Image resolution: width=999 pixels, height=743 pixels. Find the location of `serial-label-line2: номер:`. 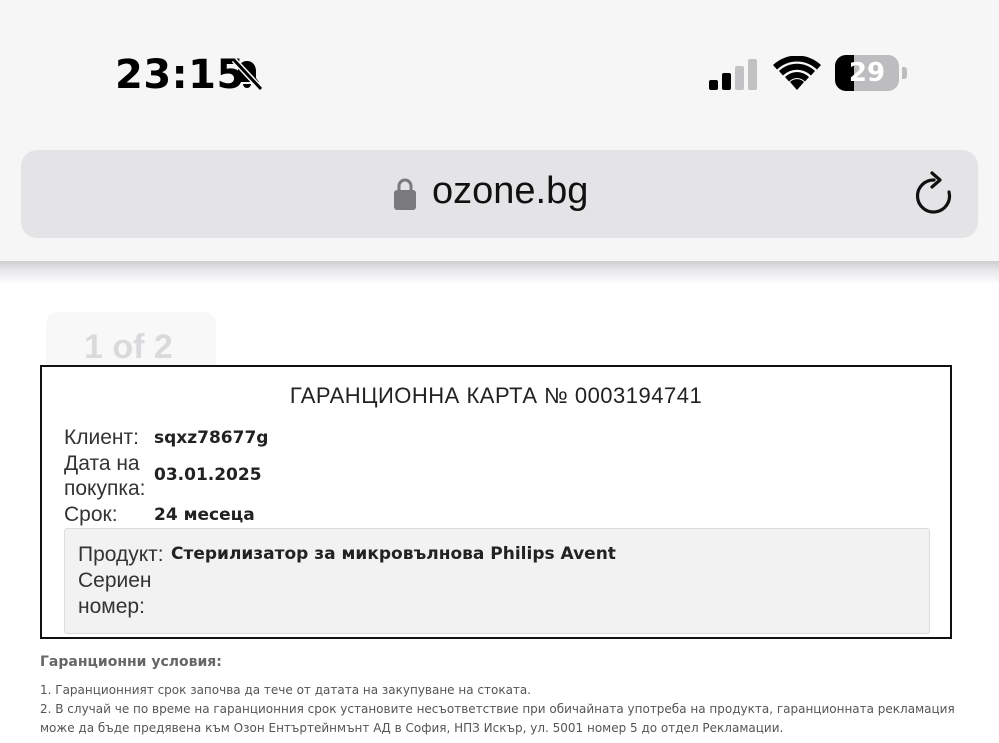

serial-label-line2: номер: is located at coordinates (111, 606).